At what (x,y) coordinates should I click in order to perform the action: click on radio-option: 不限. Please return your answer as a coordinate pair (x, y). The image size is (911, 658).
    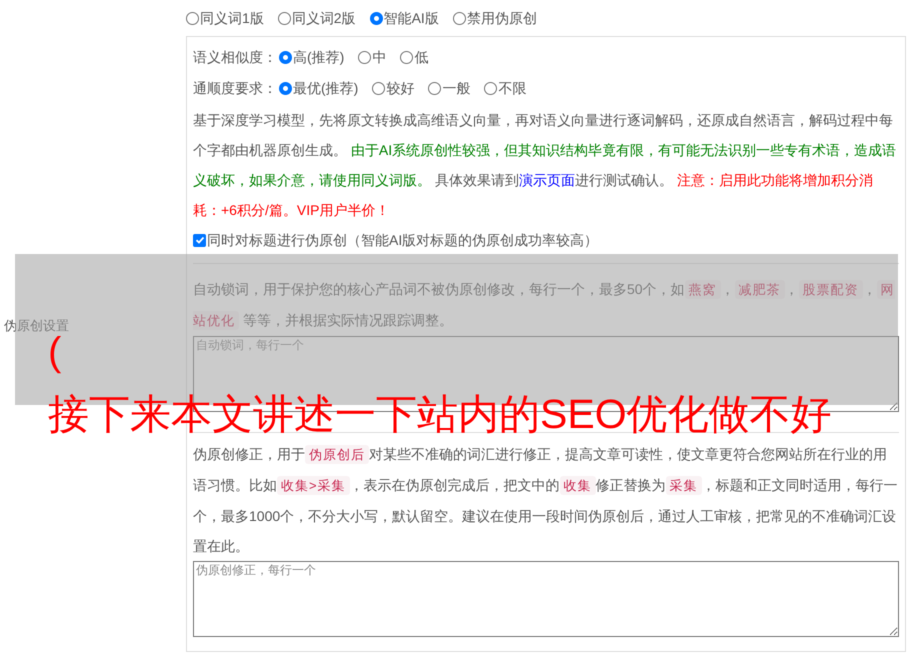
    Looking at the image, I should click on (505, 88).